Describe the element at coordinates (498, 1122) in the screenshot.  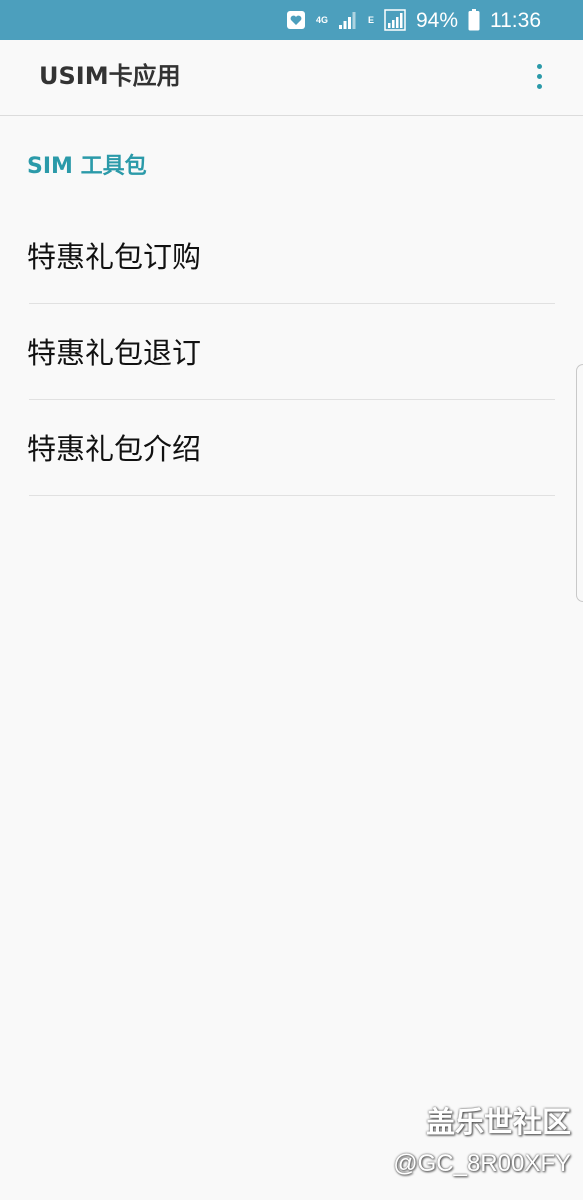
I see `watermark-logo: 盖乐世社区` at that location.